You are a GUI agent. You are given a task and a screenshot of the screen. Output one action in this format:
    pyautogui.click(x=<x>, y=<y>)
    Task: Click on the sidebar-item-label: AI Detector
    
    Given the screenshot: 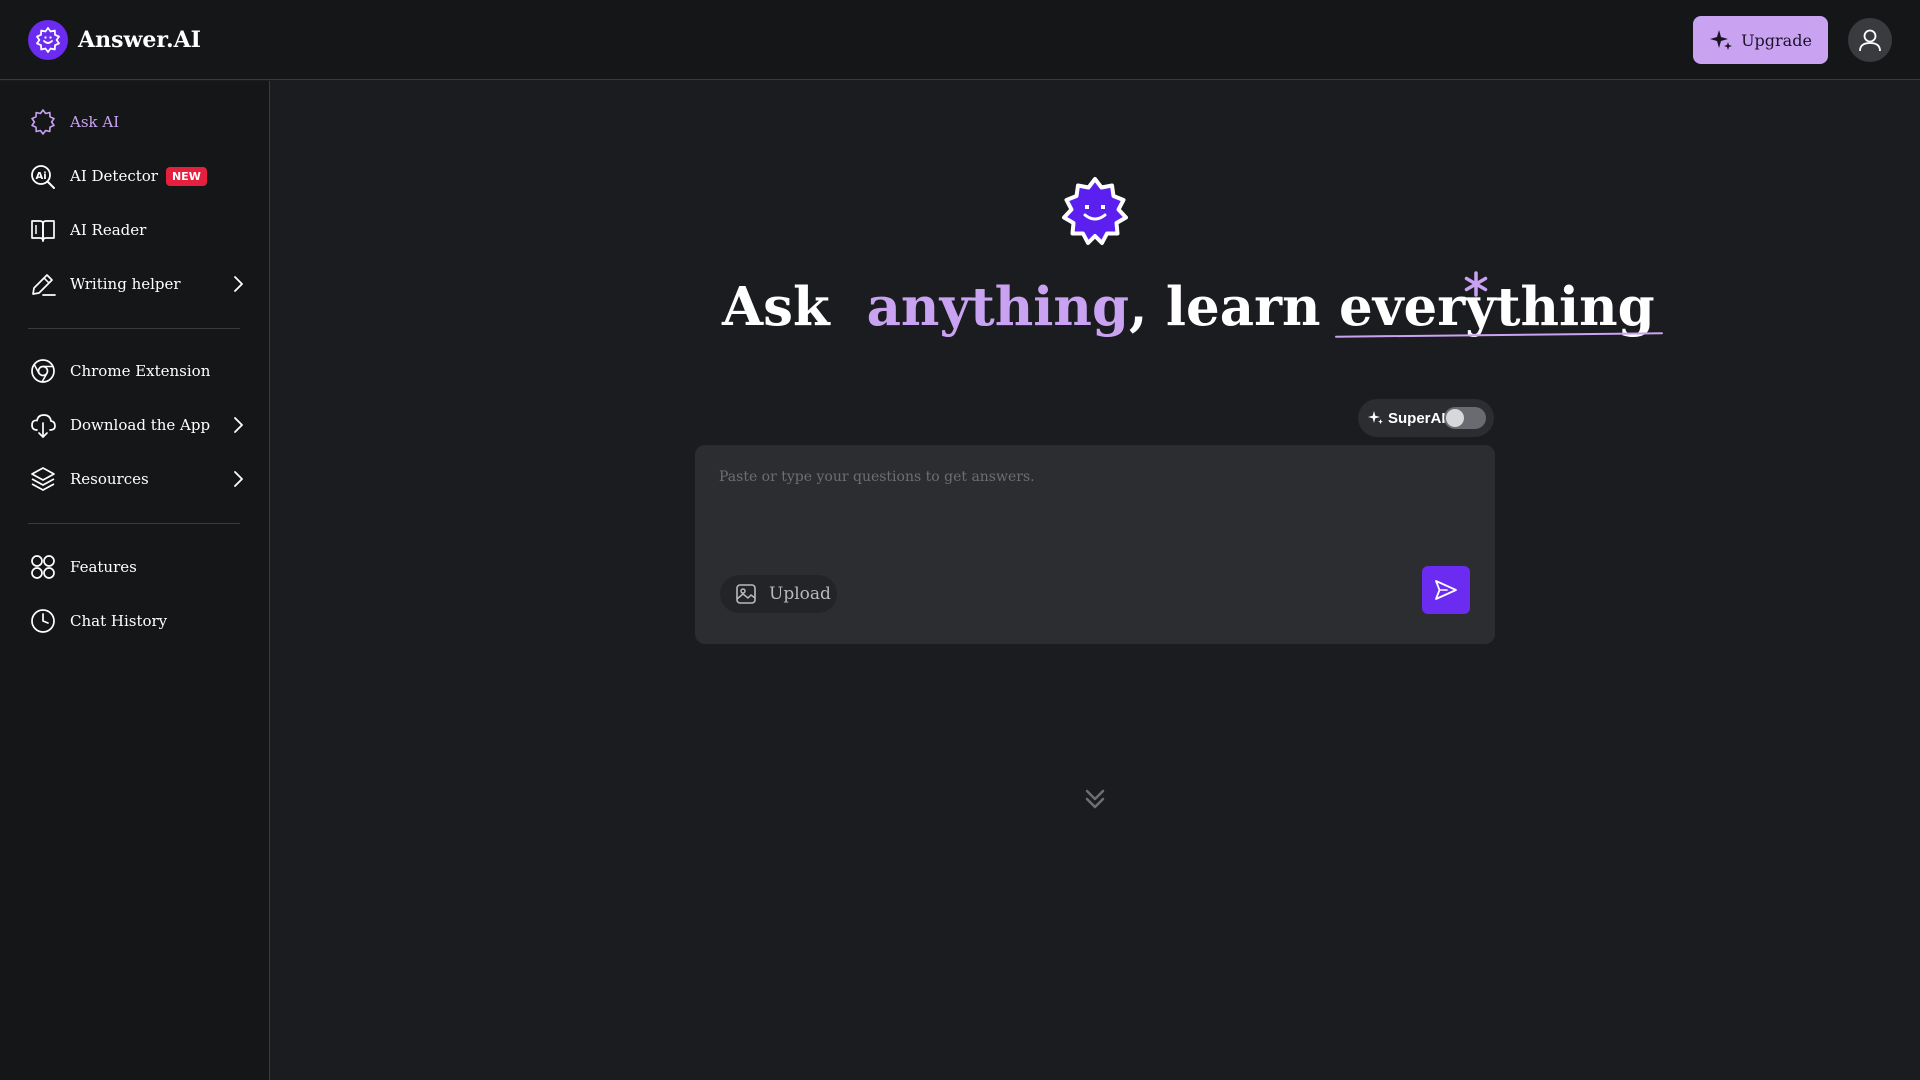 What is the action you would take?
    pyautogui.click(x=114, y=176)
    